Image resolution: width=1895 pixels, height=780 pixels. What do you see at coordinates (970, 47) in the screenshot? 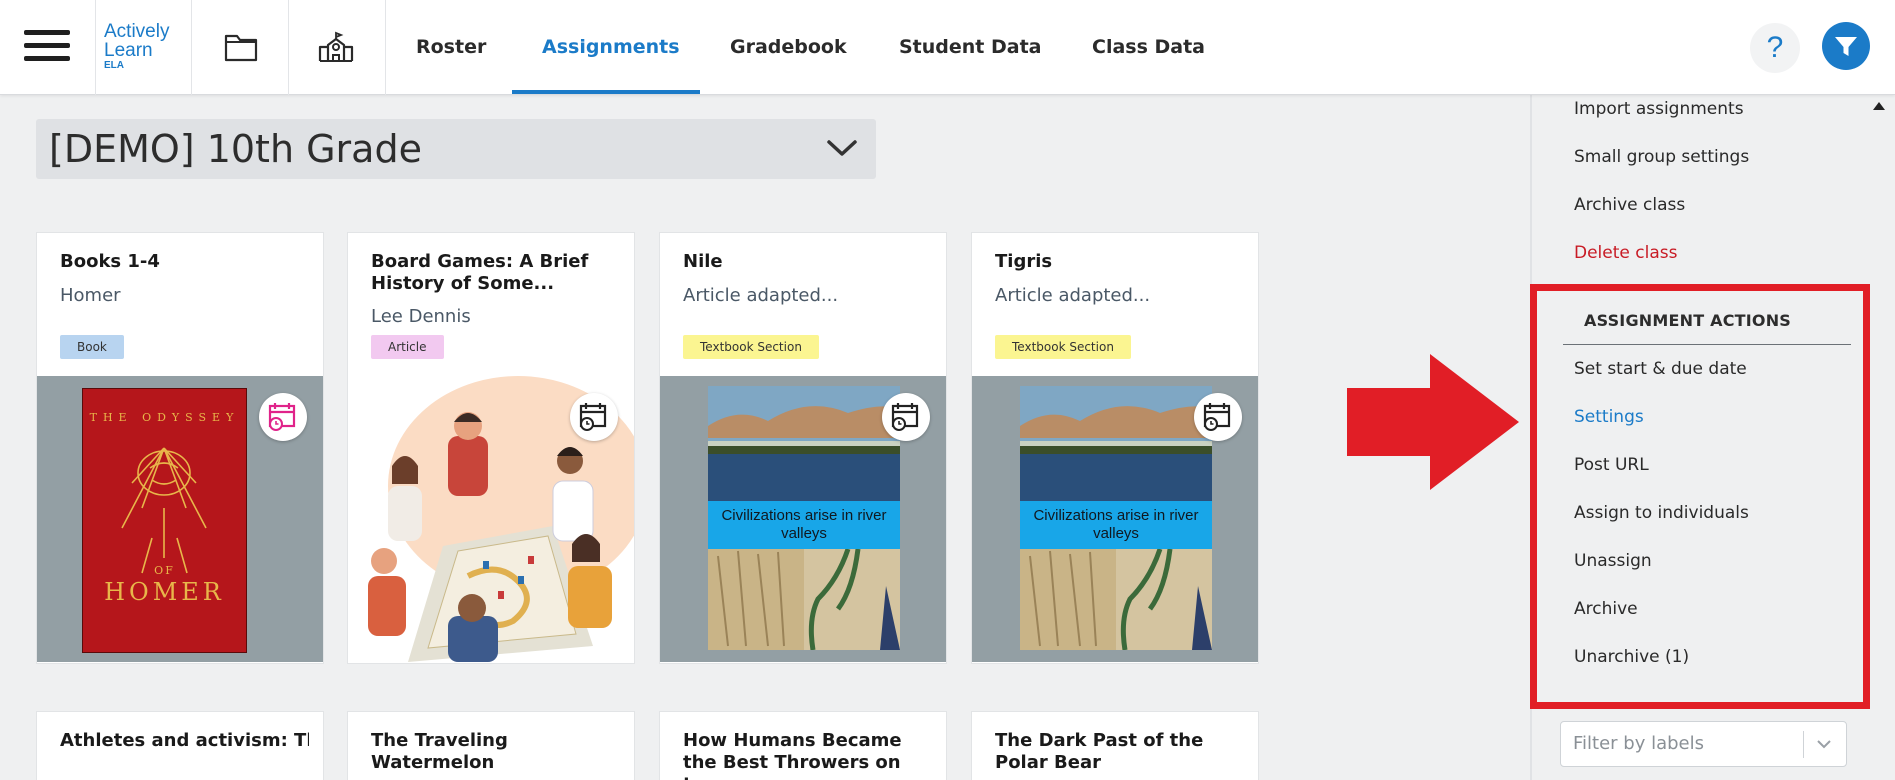
I see `tab-student-data: Student Data` at bounding box center [970, 47].